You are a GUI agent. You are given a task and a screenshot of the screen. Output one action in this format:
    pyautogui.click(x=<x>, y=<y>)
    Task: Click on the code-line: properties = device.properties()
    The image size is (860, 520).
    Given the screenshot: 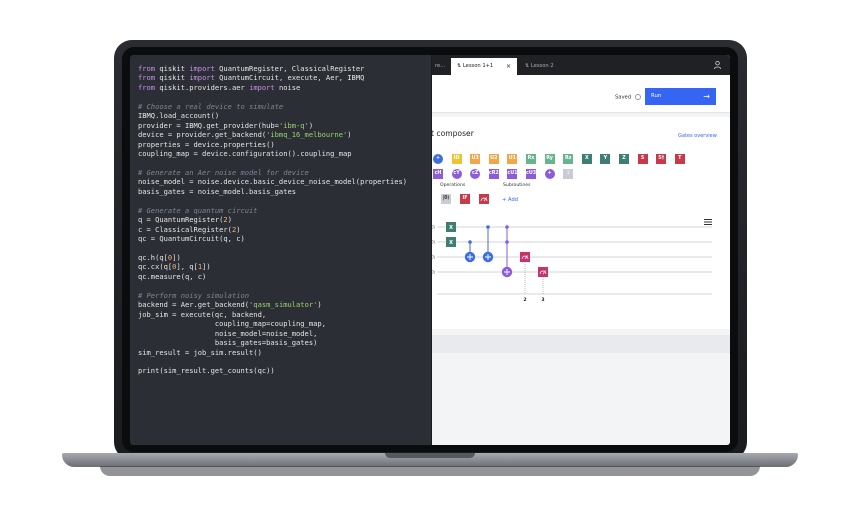 What is the action you would take?
    pyautogui.click(x=206, y=144)
    